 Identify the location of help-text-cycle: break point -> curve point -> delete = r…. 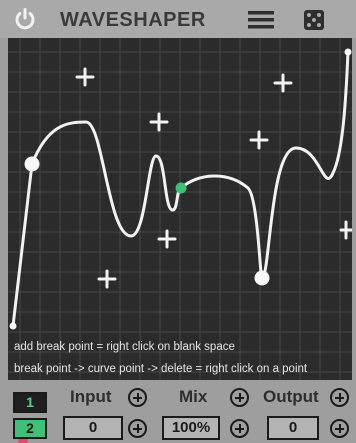
(161, 369).